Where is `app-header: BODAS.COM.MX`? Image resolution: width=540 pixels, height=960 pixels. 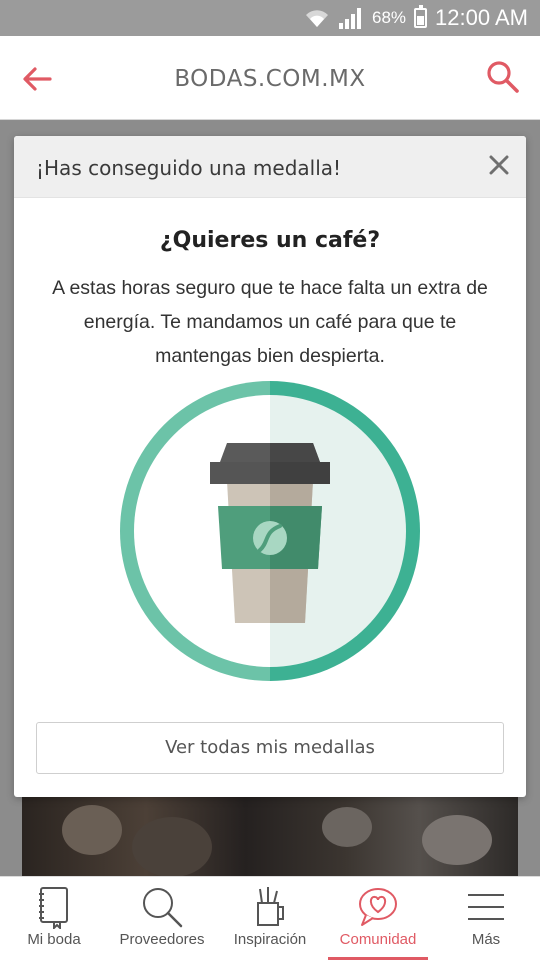 app-header: BODAS.COM.MX is located at coordinates (270, 78).